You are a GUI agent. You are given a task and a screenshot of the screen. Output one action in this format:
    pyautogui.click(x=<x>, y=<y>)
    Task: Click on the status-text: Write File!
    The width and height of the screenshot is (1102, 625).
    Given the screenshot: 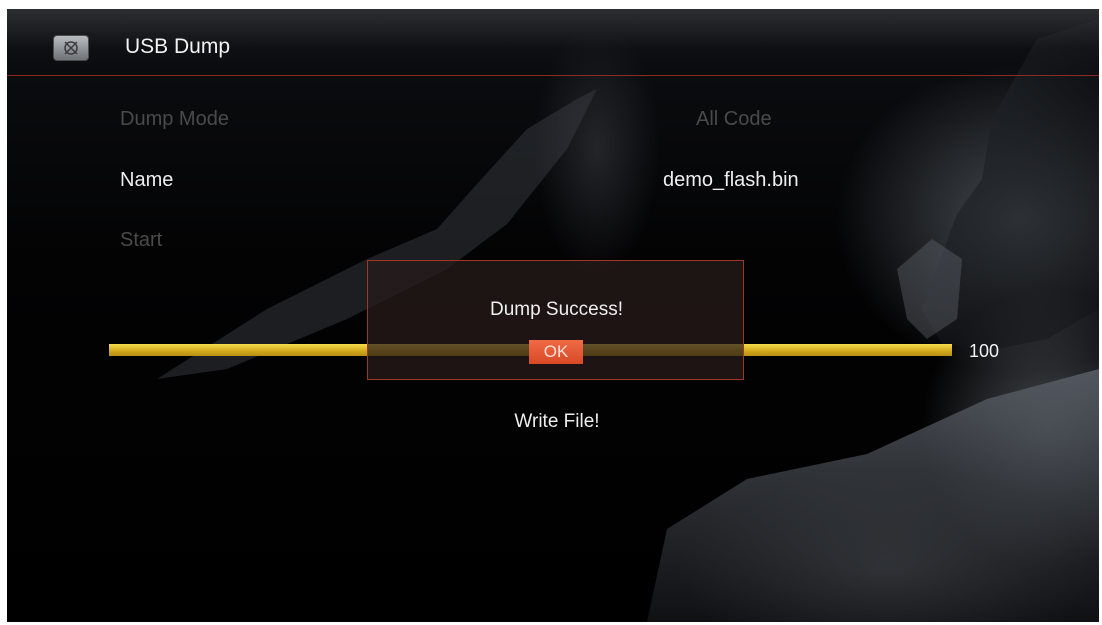 What is the action you would take?
    pyautogui.click(x=557, y=421)
    